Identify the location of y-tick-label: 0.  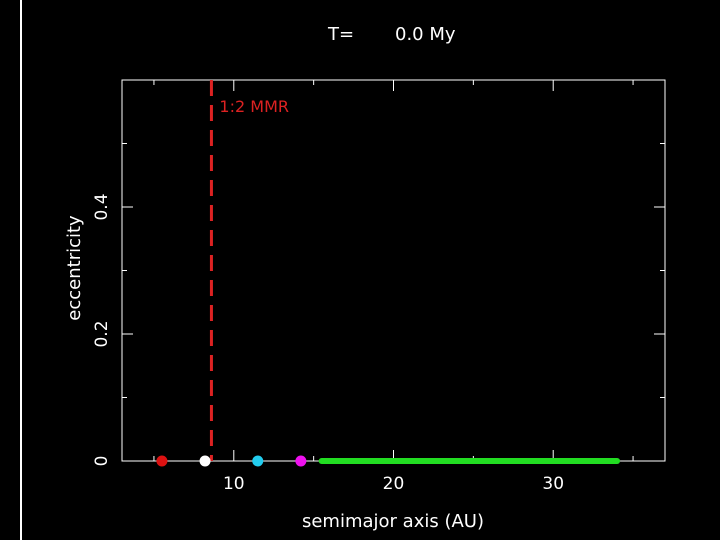
(102, 461).